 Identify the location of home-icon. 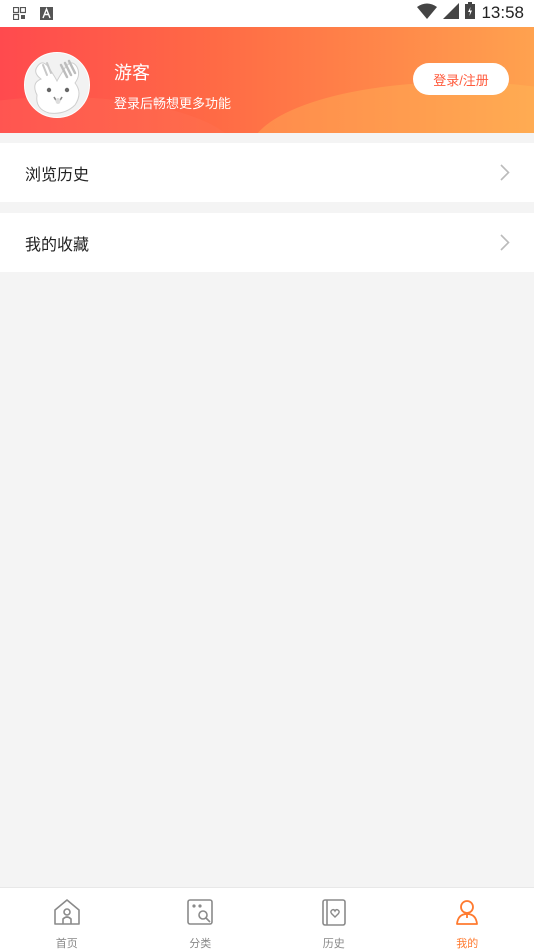
(67, 914).